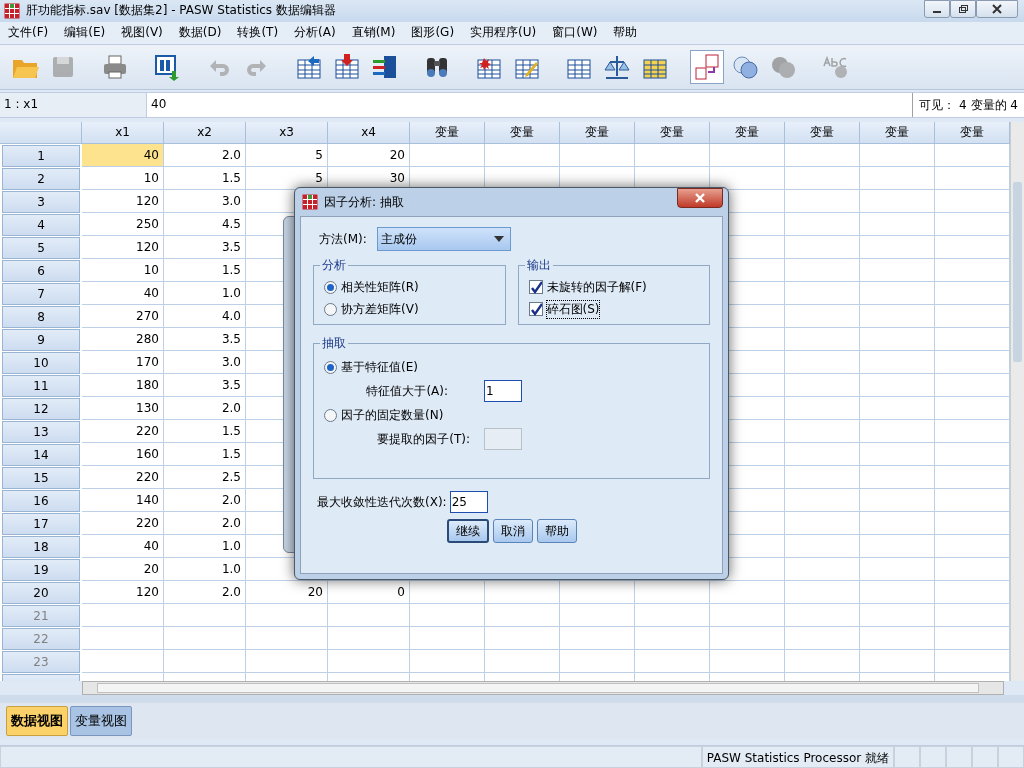 The height and width of the screenshot is (768, 1024). Describe the element at coordinates (41, 569) in the screenshot. I see `row-header: 19` at that location.